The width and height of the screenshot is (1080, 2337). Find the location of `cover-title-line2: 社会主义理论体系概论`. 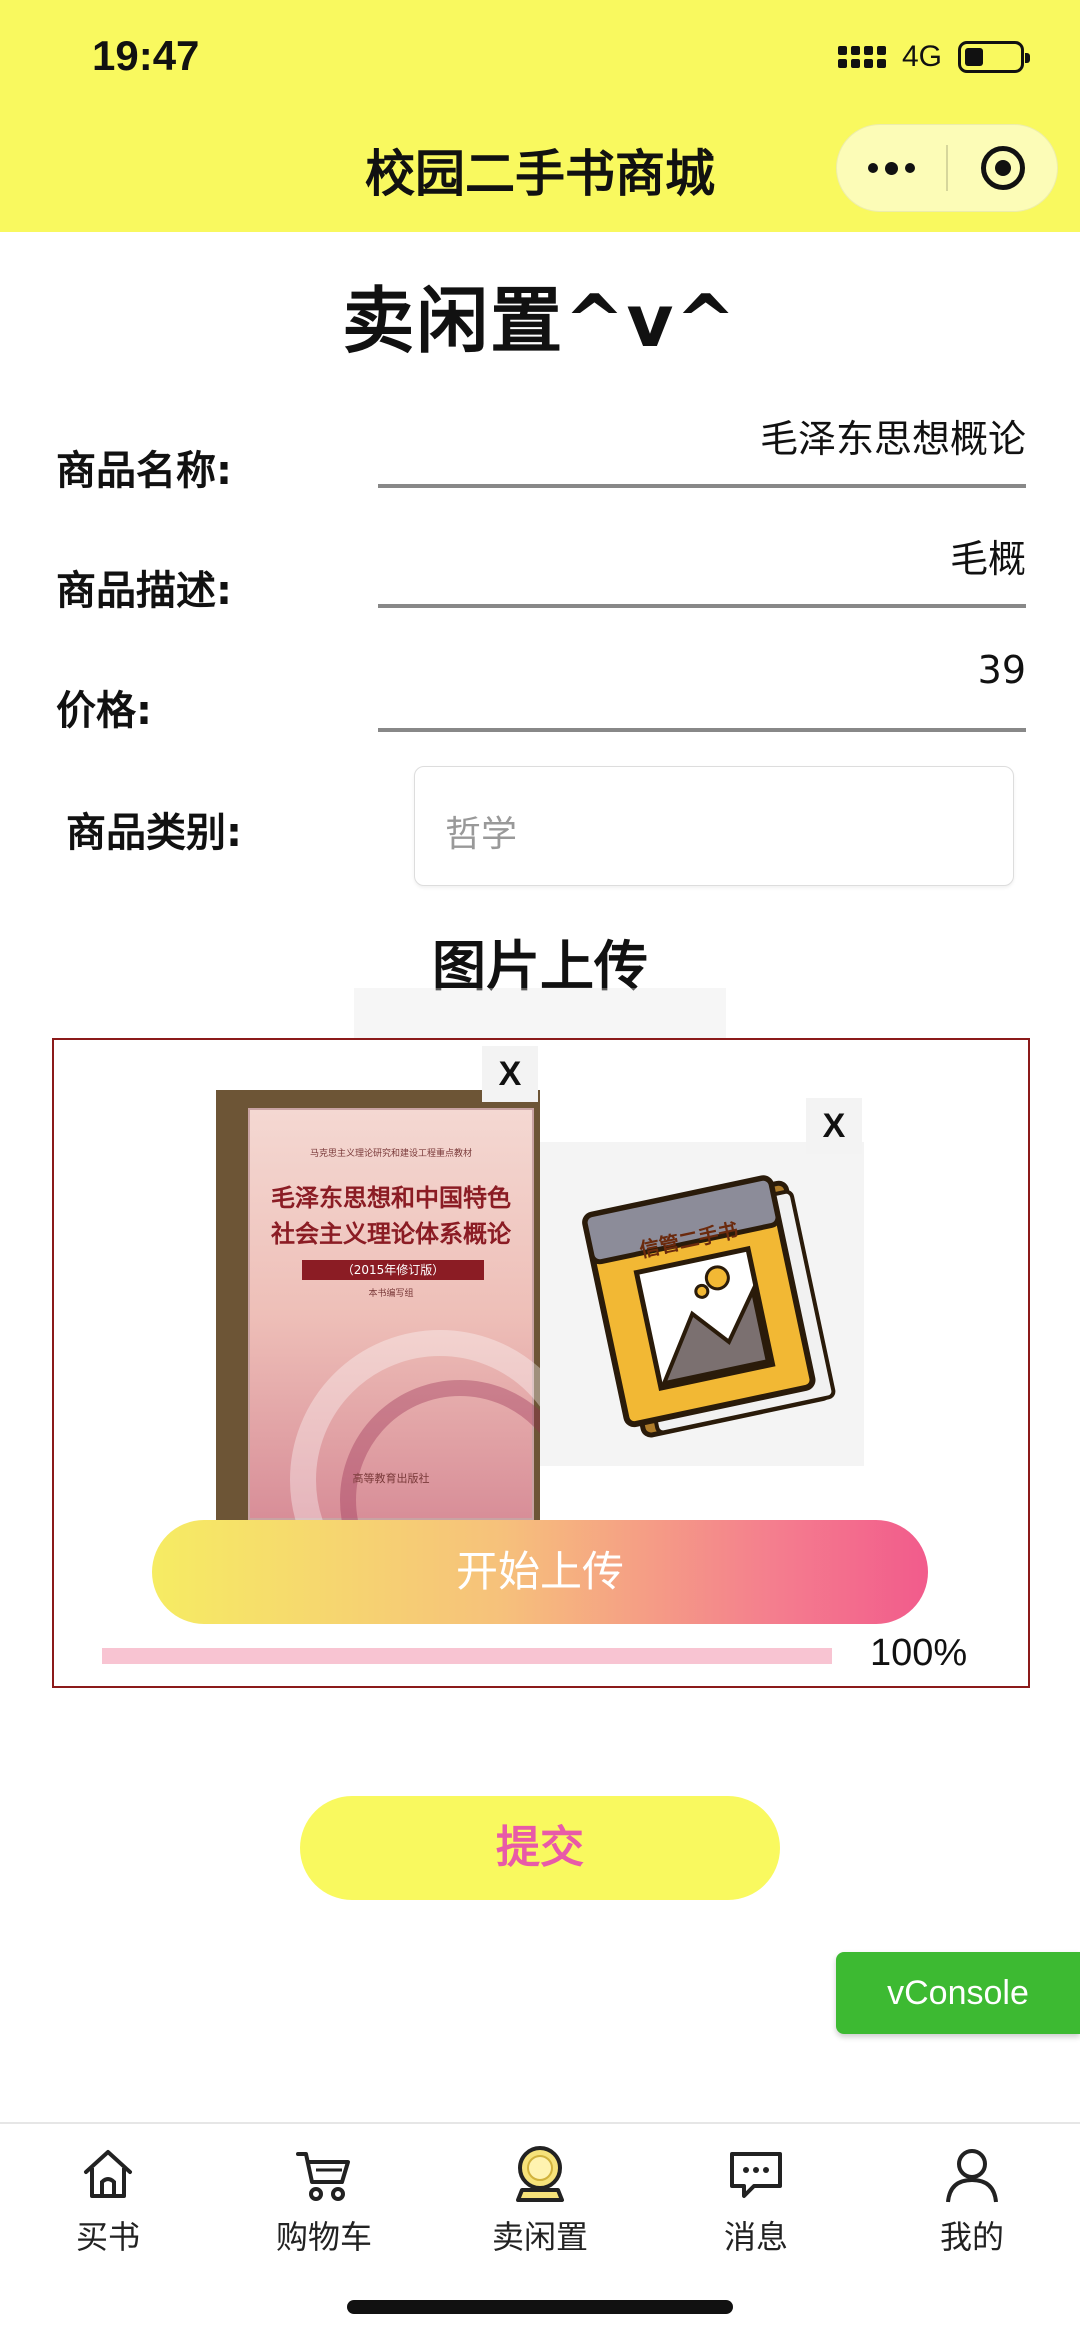

cover-title-line2: 社会主义理论体系概论 is located at coordinates (391, 1234).